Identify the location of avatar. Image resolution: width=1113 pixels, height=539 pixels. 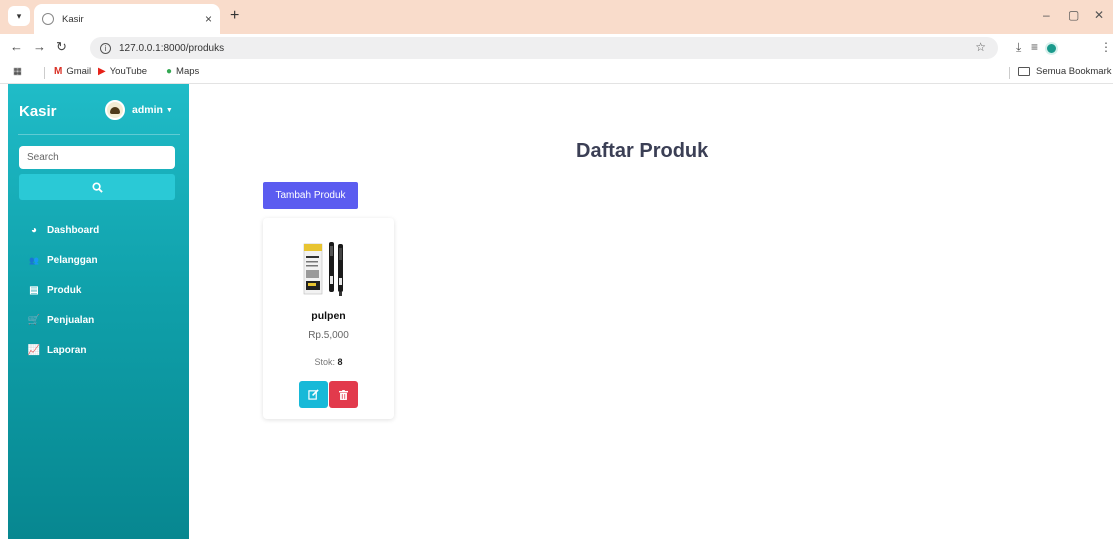
(115, 110).